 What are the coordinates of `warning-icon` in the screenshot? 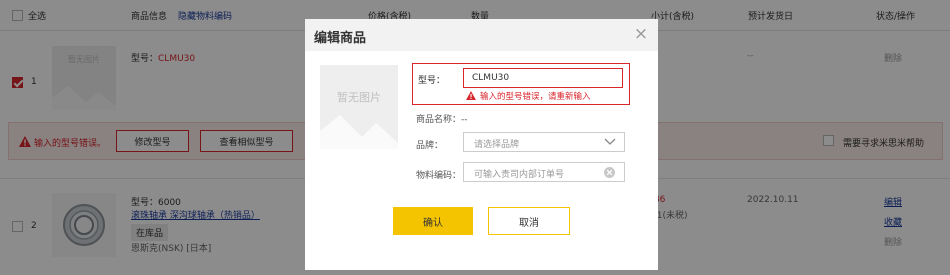 It's located at (471, 95).